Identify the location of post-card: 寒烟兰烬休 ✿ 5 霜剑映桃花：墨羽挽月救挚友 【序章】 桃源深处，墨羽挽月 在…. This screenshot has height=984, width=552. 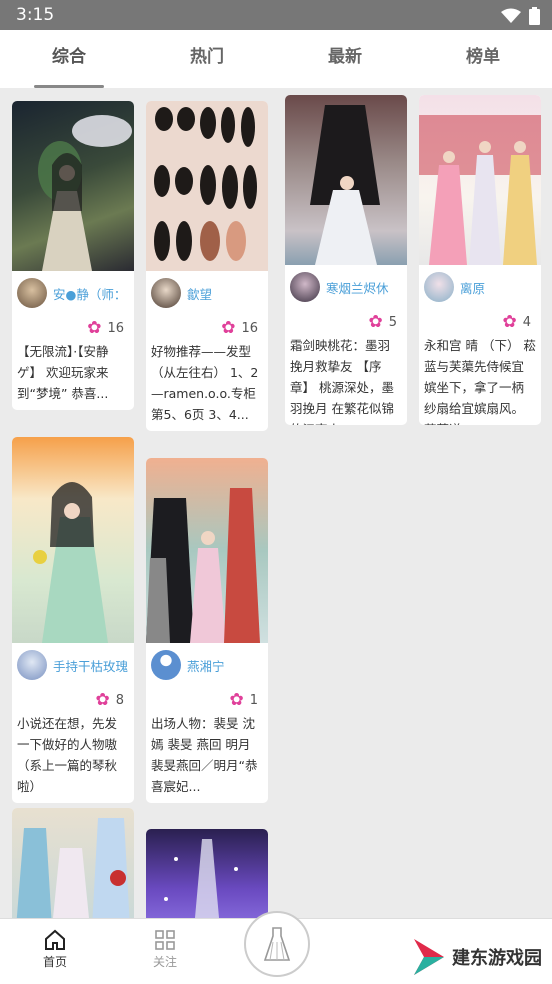
(346, 260).